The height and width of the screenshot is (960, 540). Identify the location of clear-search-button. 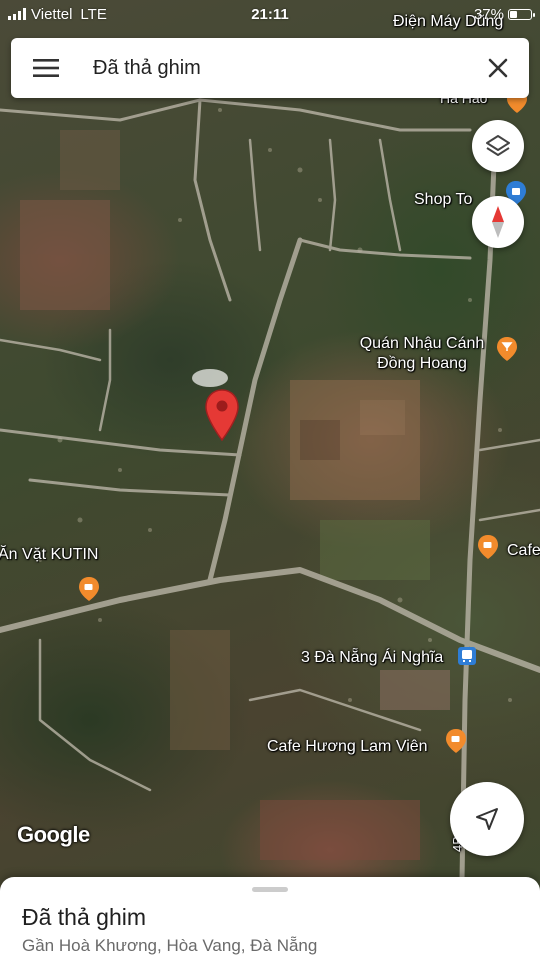
(498, 68).